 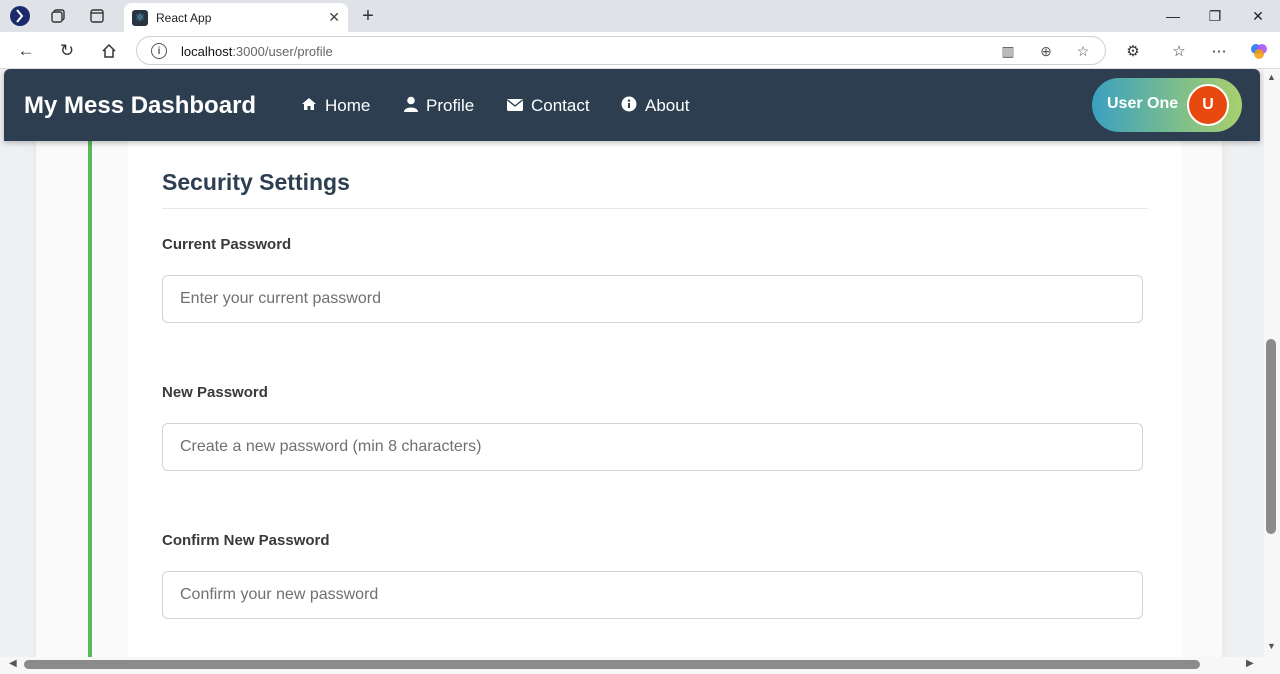 What do you see at coordinates (640, 16) in the screenshot?
I see `browser-tab-strip: ⚛ React App ✕ + — ❐ ✕` at bounding box center [640, 16].